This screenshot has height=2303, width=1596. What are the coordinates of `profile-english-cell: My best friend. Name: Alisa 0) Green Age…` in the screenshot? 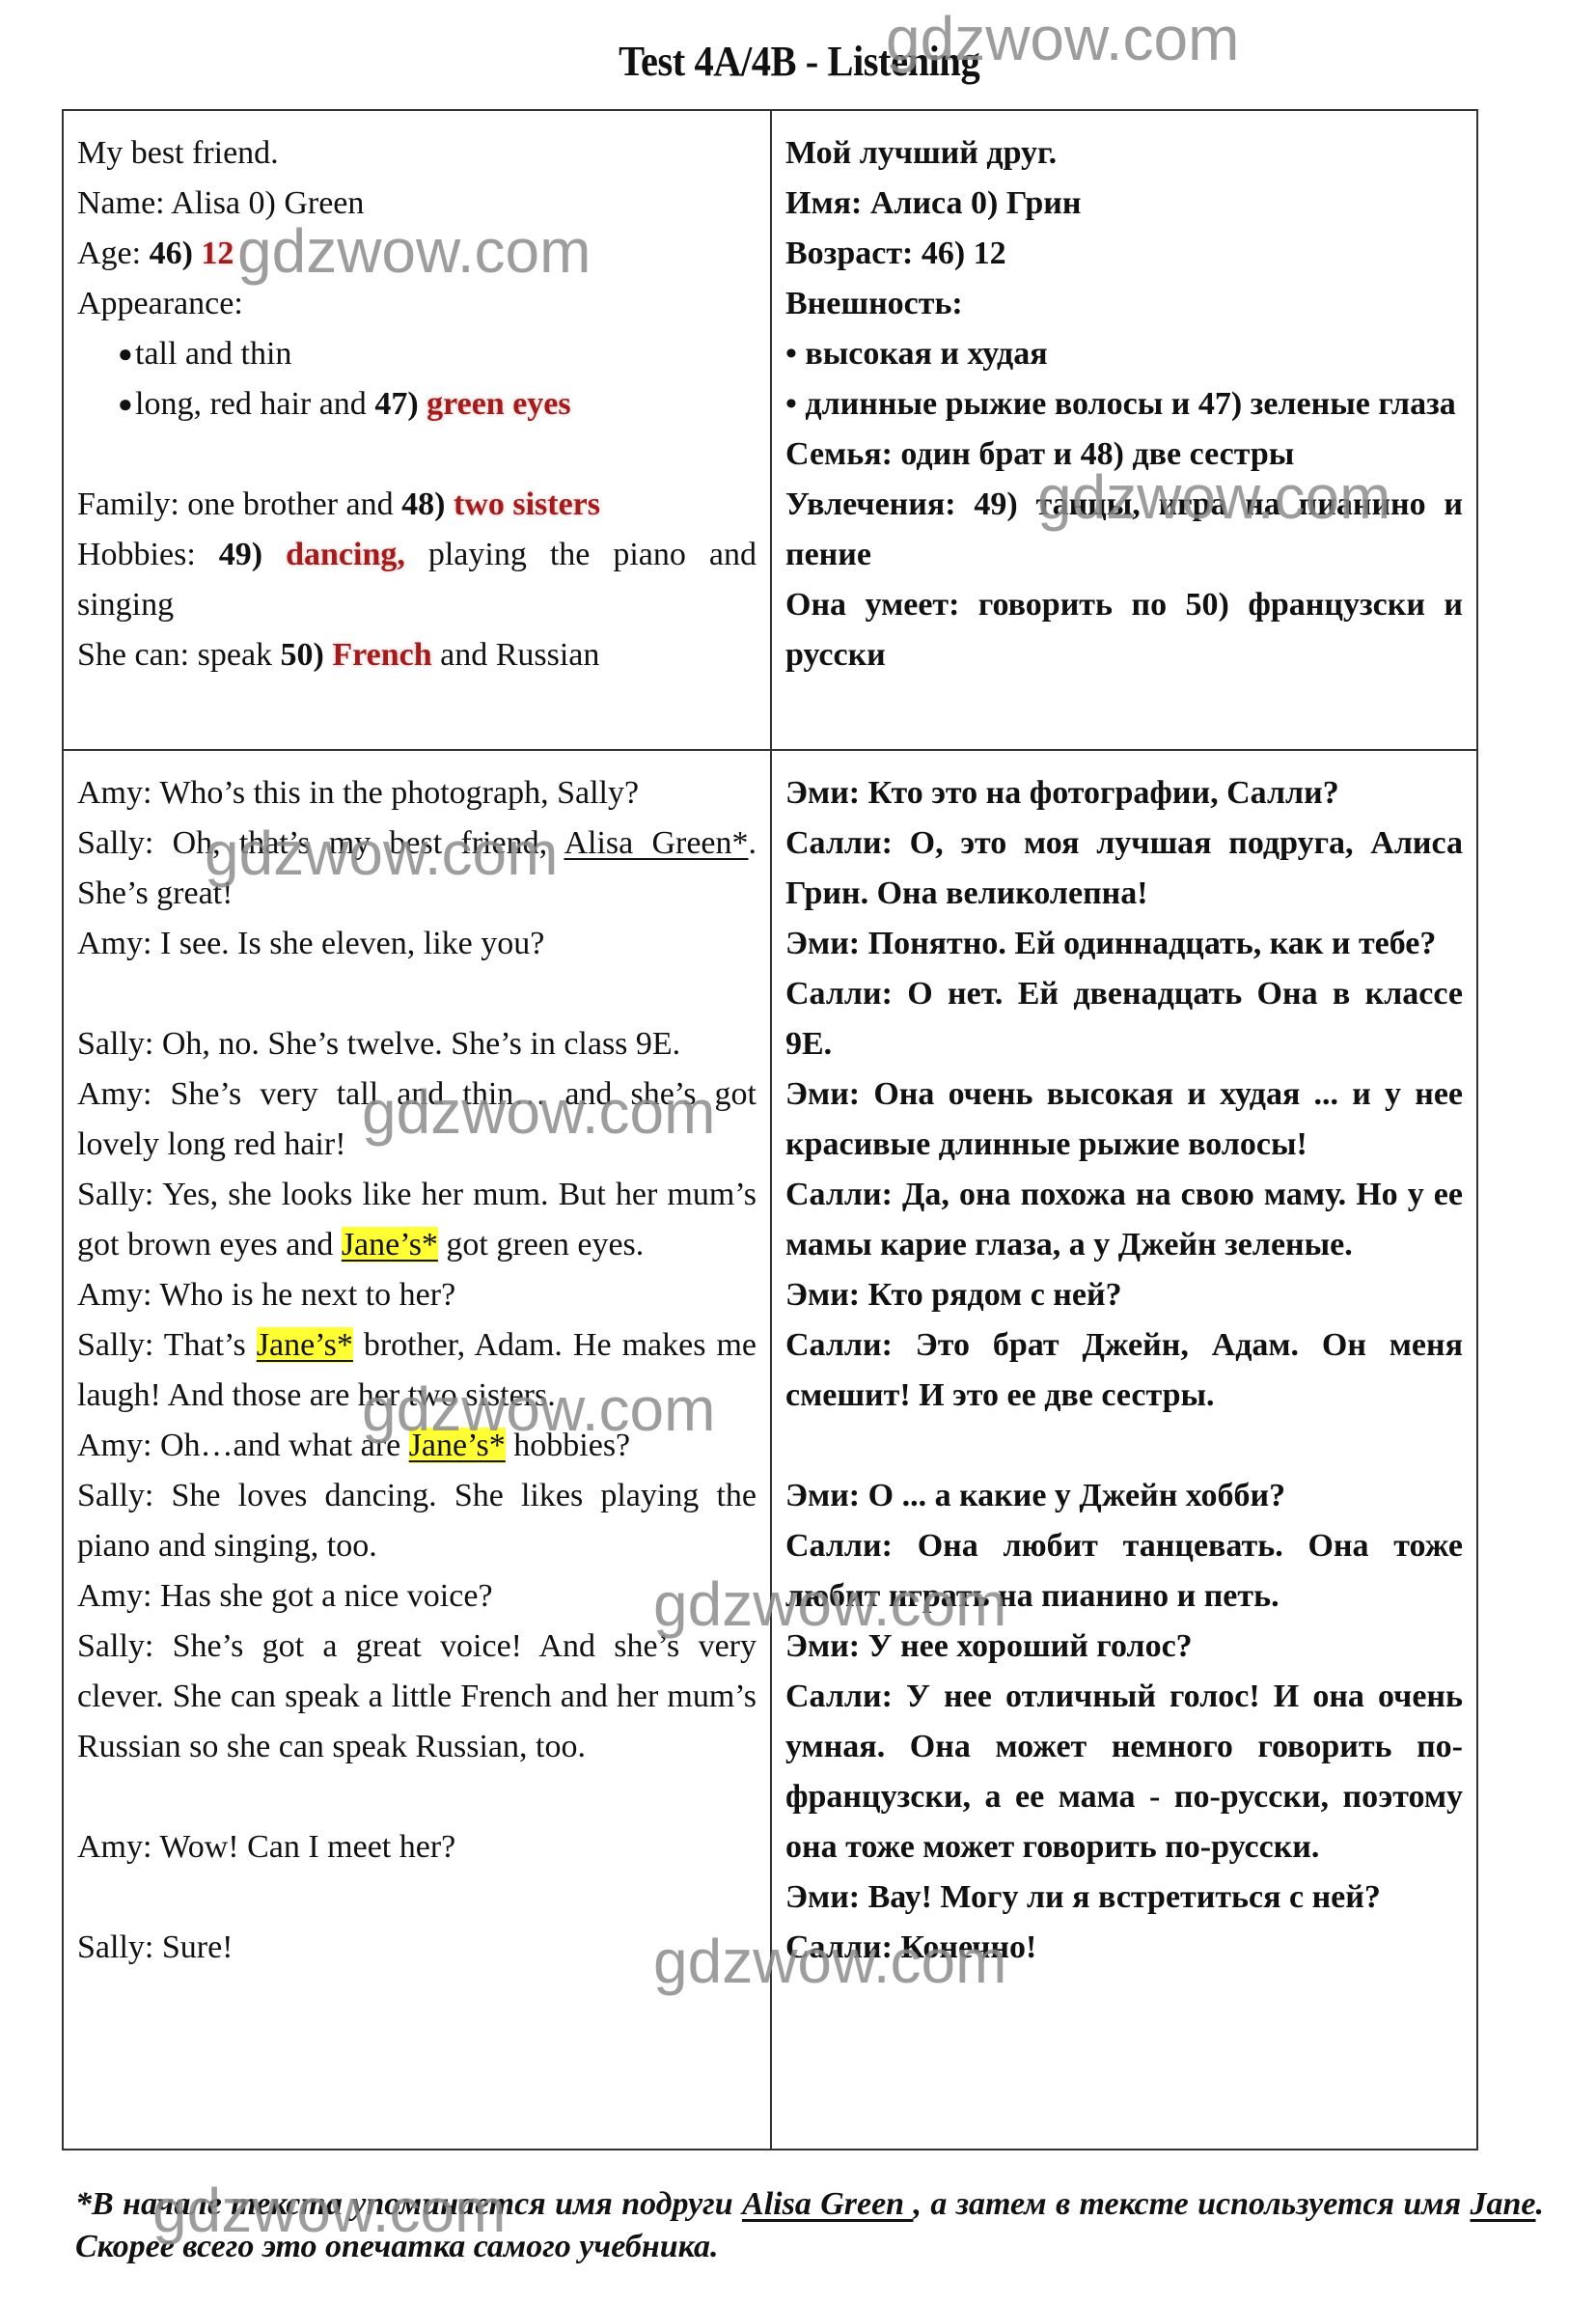 It's located at (417, 430).